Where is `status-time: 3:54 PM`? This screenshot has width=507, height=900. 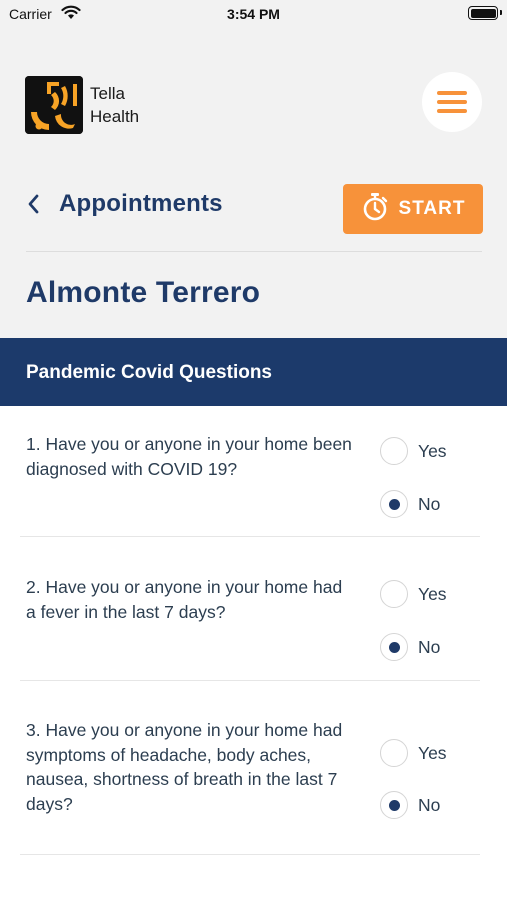 status-time: 3:54 PM is located at coordinates (253, 14).